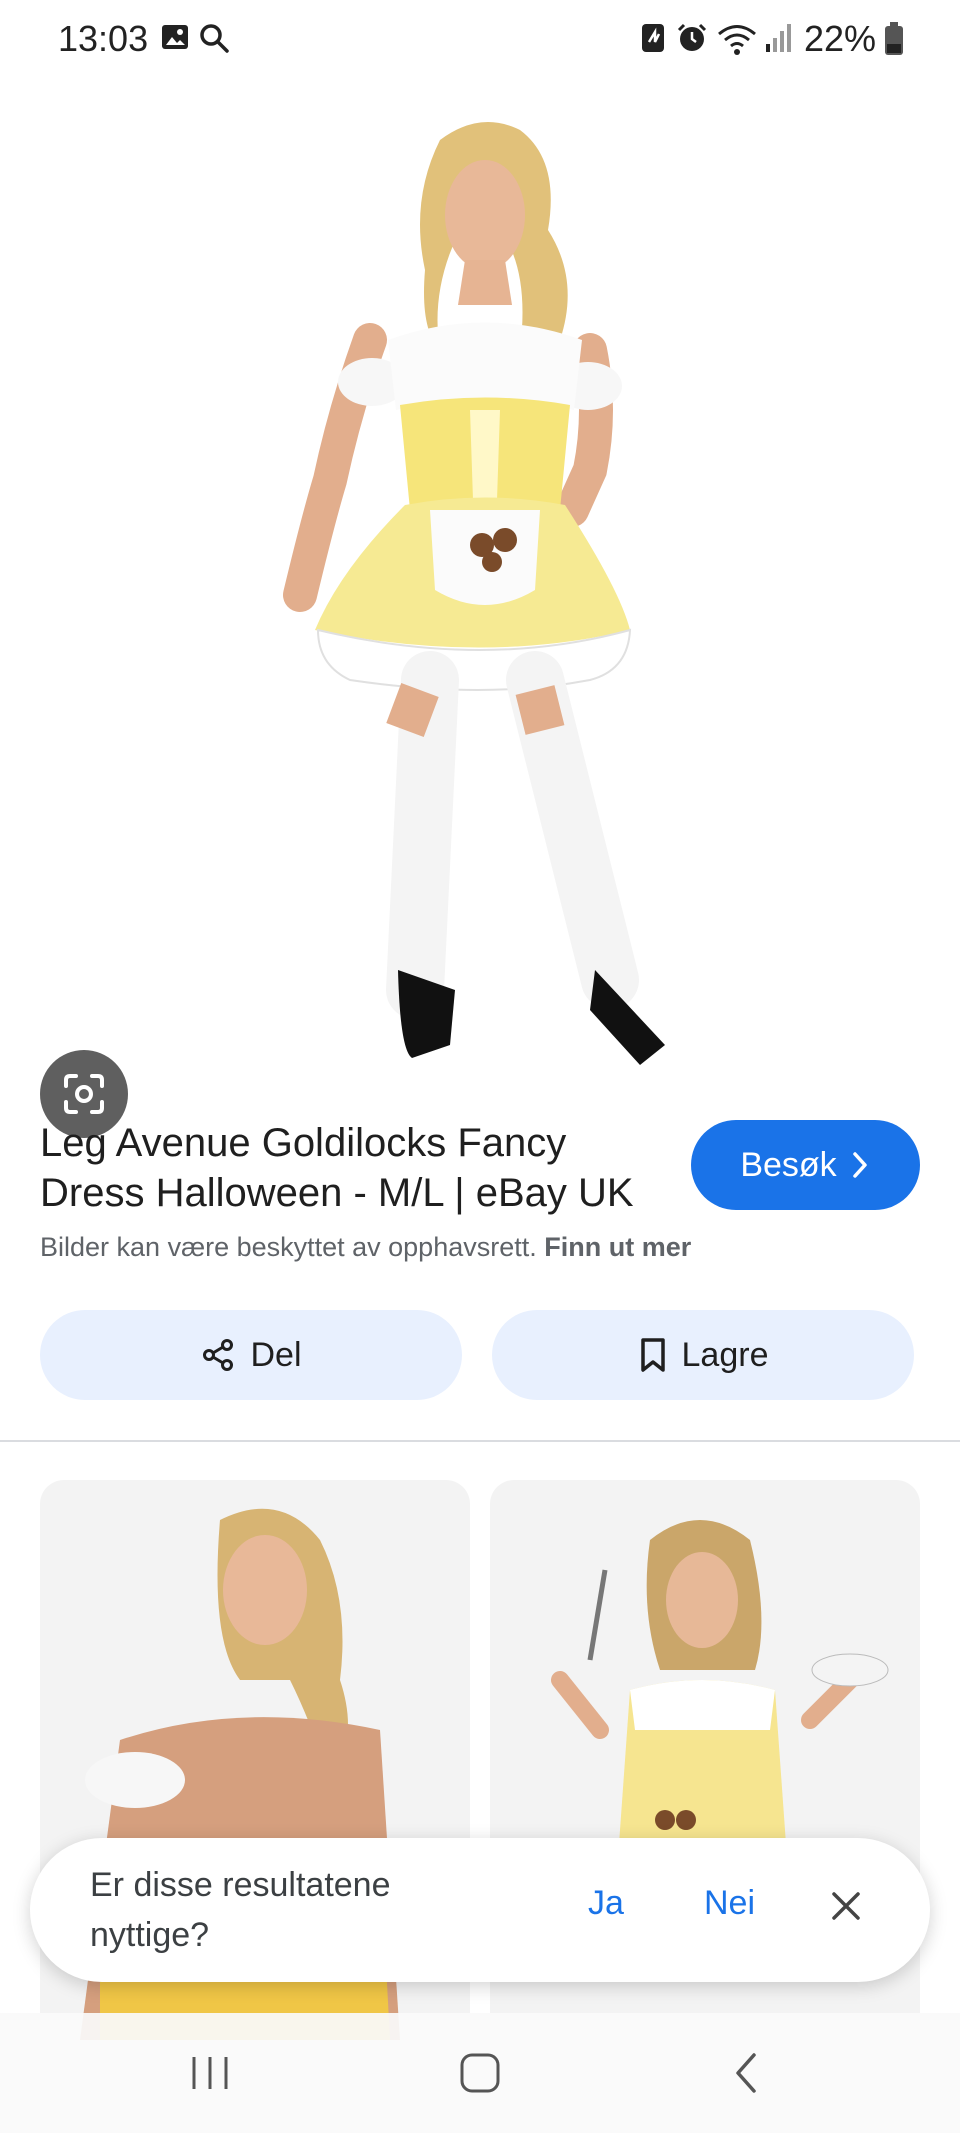  Describe the element at coordinates (788, 1164) in the screenshot. I see `visit-label: Besøk` at that location.